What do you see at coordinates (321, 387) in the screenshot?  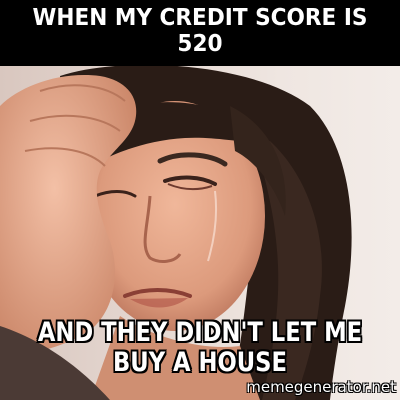 I see `memegenerator-watermark: memegenerator.net` at bounding box center [321, 387].